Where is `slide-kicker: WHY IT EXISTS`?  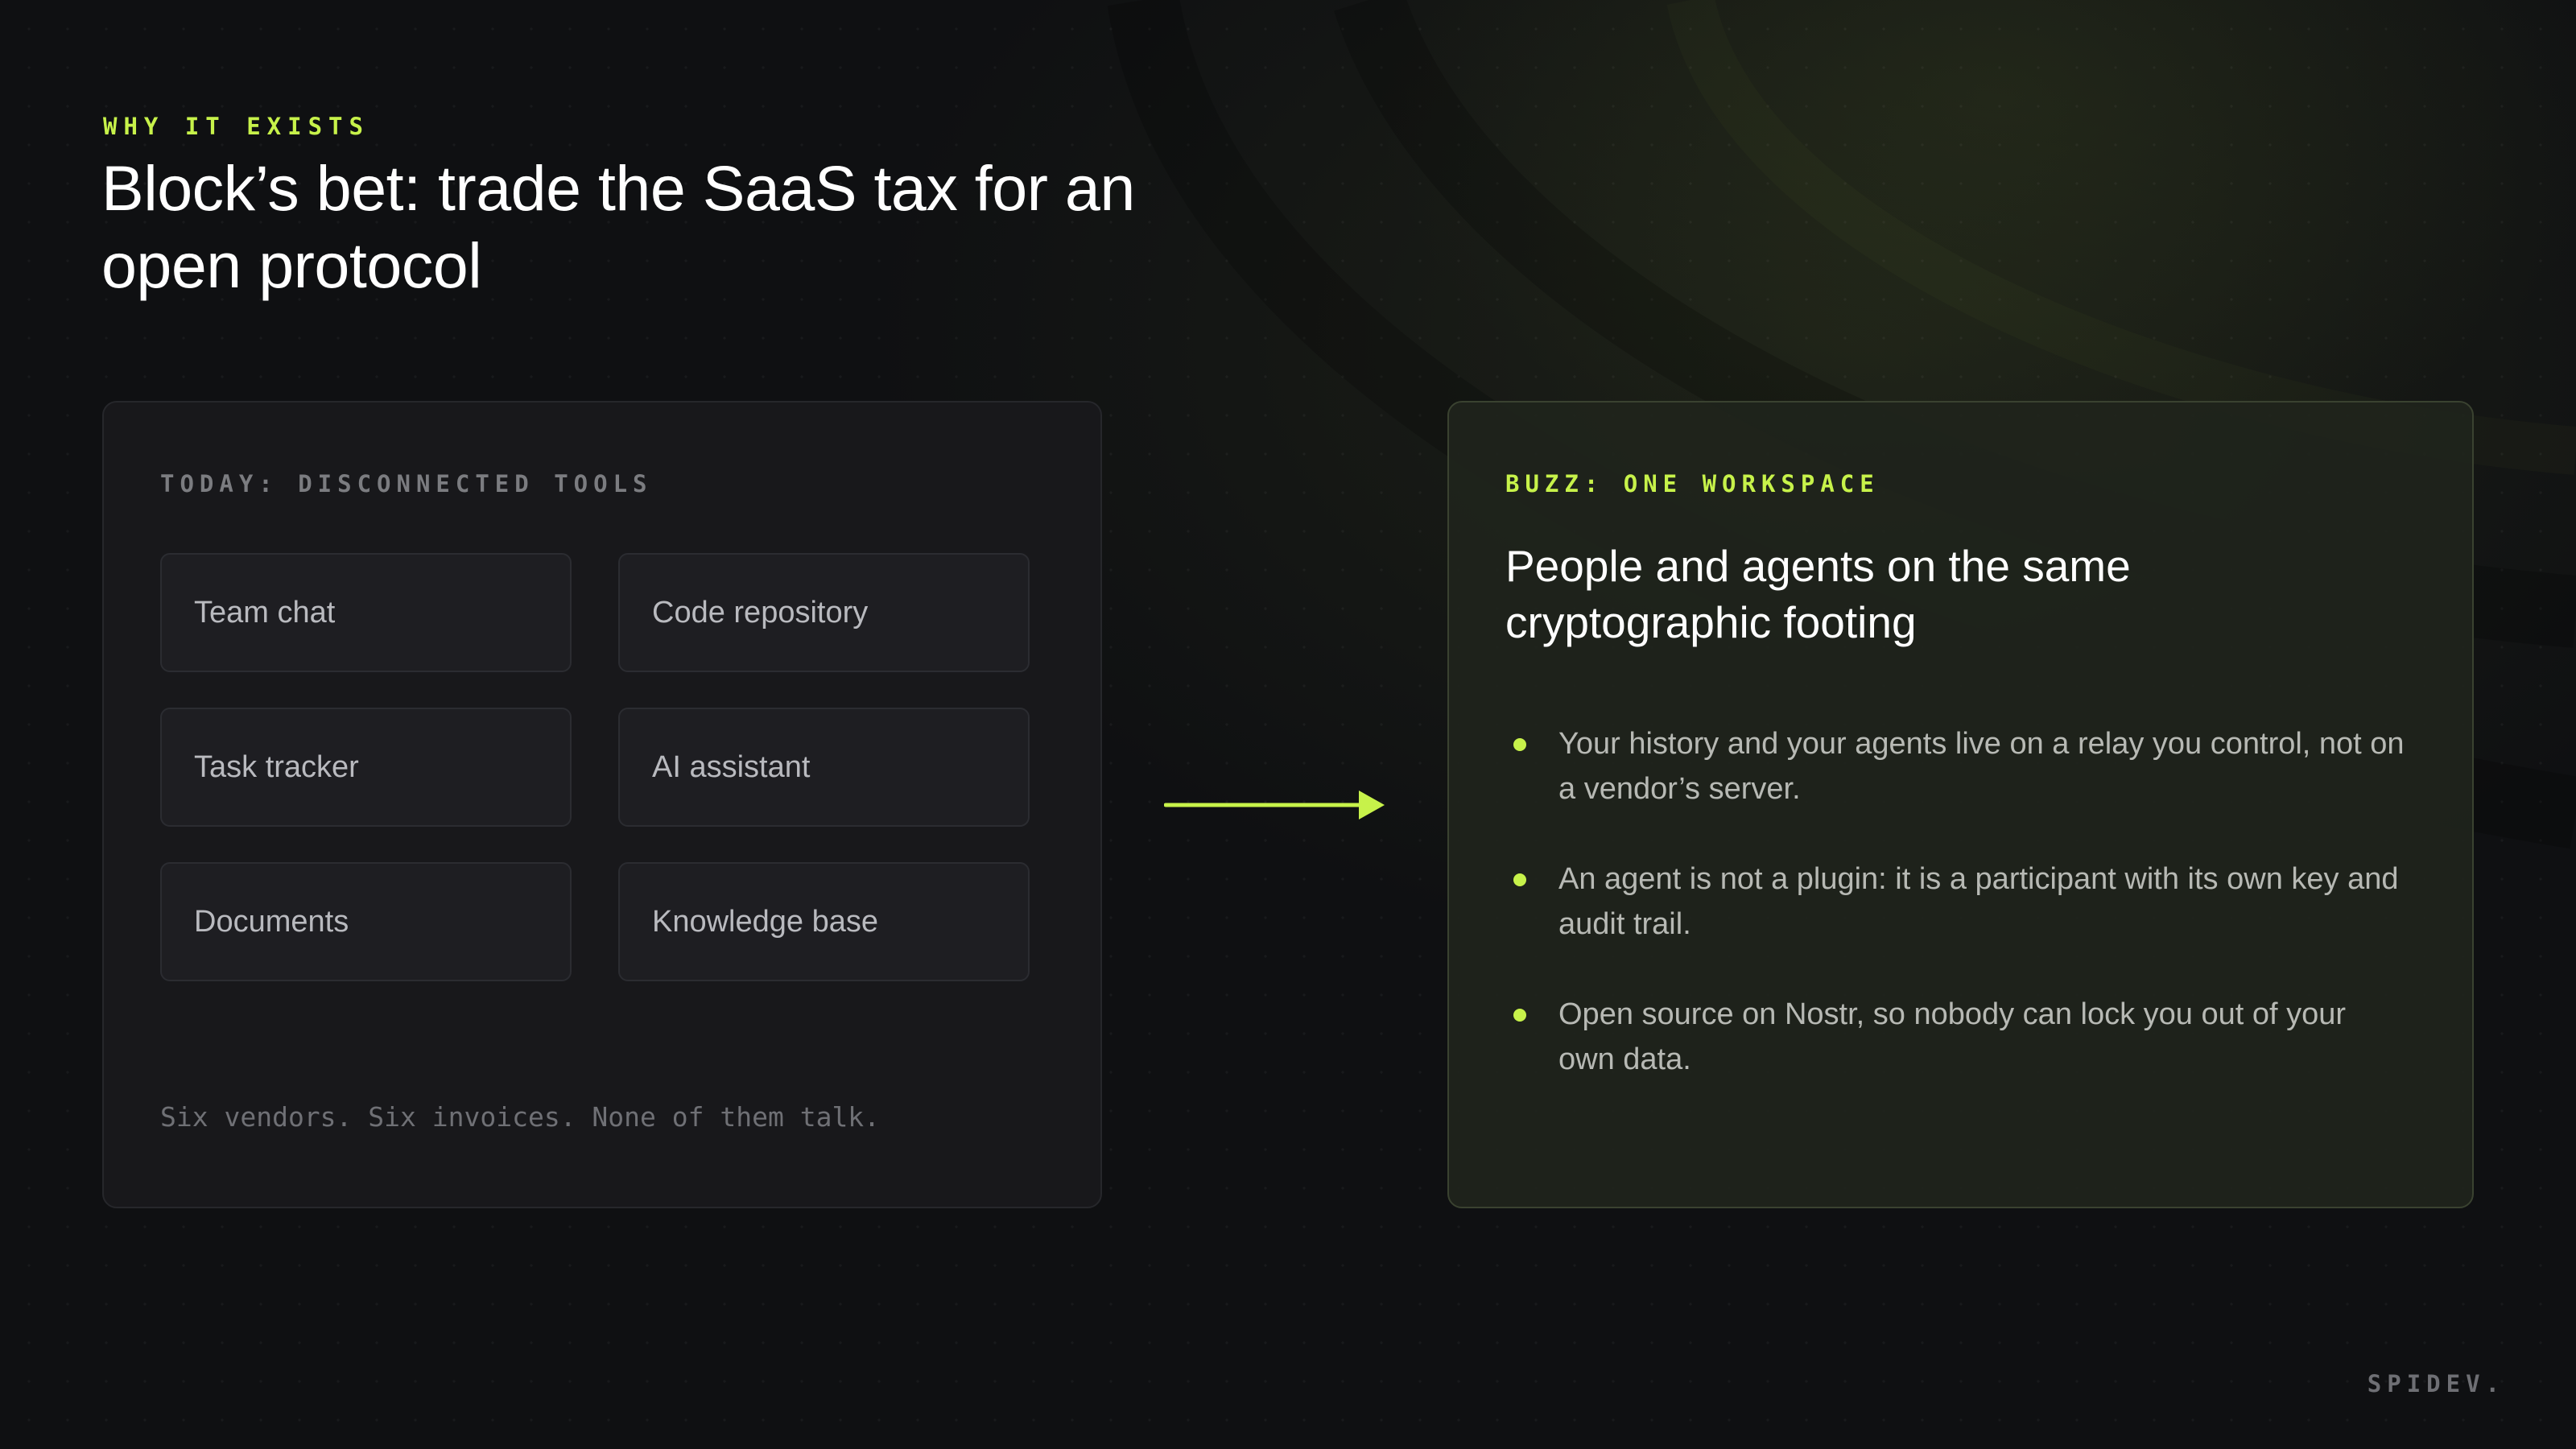
slide-kicker: WHY IT EXISTS is located at coordinates (236, 126).